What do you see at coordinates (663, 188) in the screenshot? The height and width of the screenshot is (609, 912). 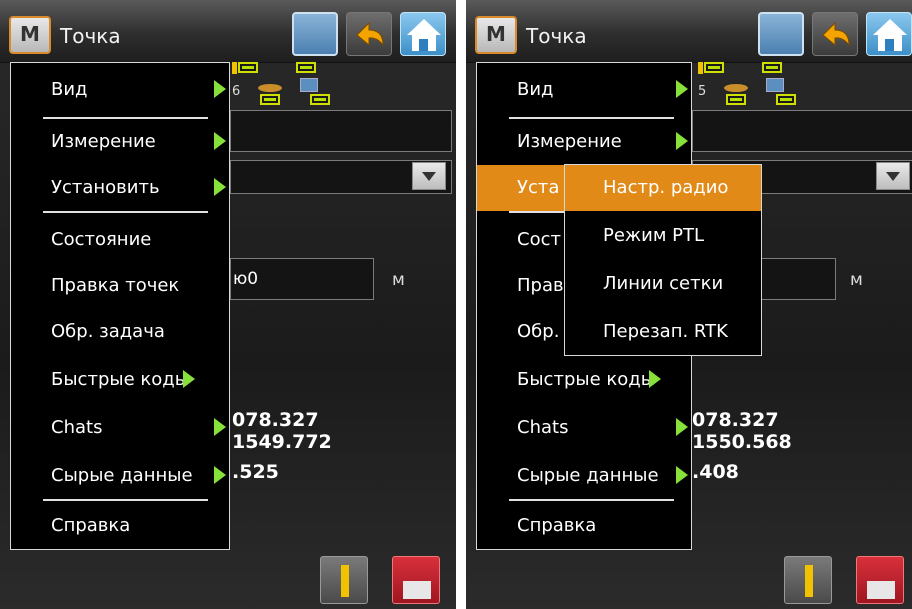 I see `submenu-item-radio-settings: Настр. радио` at bounding box center [663, 188].